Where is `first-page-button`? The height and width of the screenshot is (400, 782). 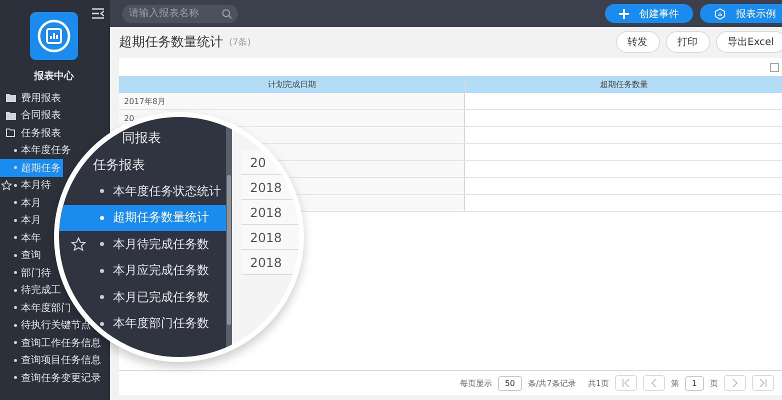
first-page-button is located at coordinates (625, 383).